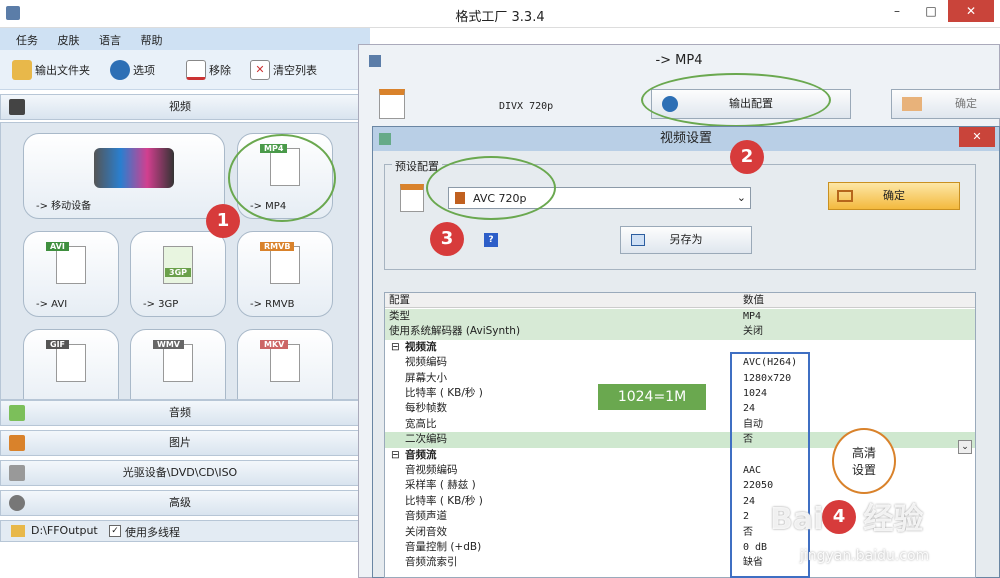 The image size is (1000, 578). What do you see at coordinates (966, 103) in the screenshot?
I see `convert-ok-label: 确定` at bounding box center [966, 103].